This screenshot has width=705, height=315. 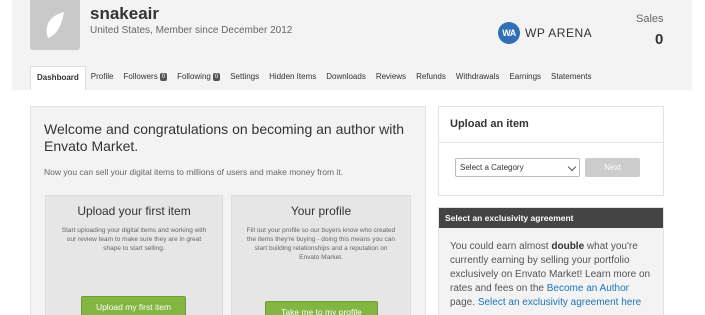 What do you see at coordinates (194, 76) in the screenshot?
I see `tab-label: Following` at bounding box center [194, 76].